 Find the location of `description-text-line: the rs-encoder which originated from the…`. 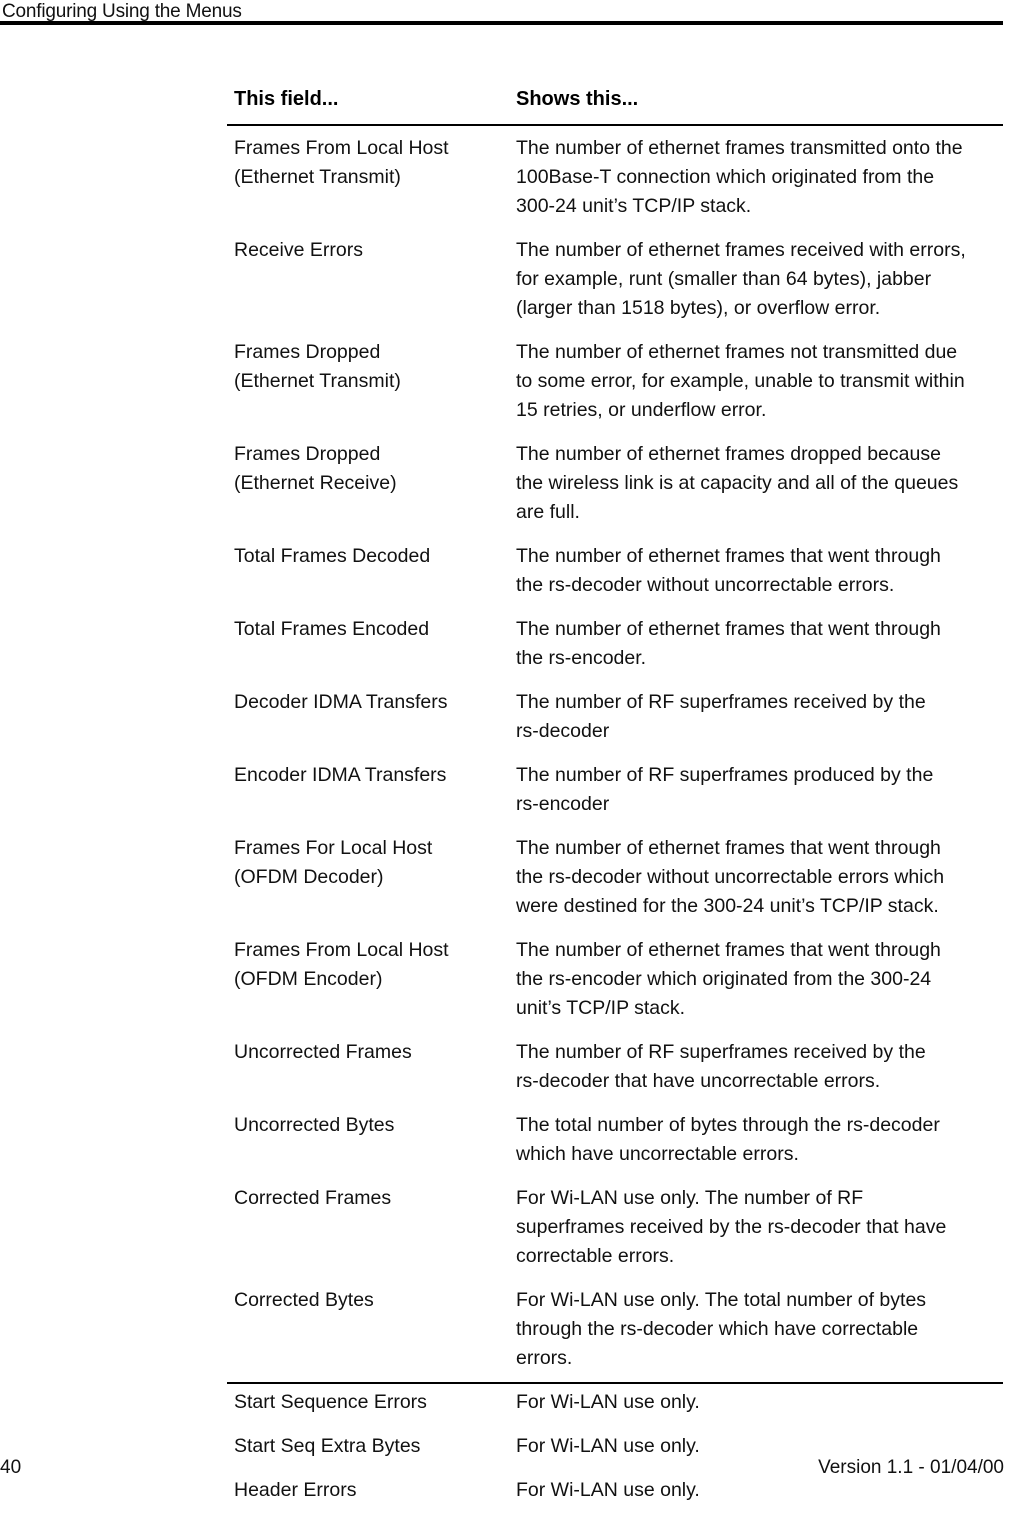

description-text-line: the rs-encoder which originated from the… is located at coordinates (724, 979).